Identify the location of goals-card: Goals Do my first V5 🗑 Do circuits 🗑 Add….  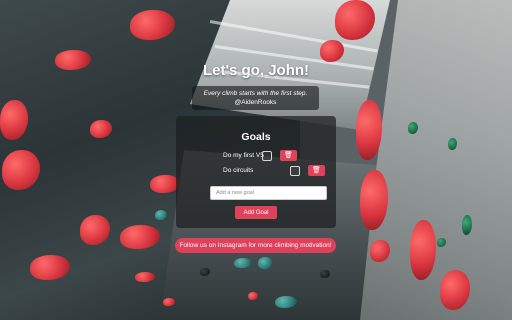
(256, 172).